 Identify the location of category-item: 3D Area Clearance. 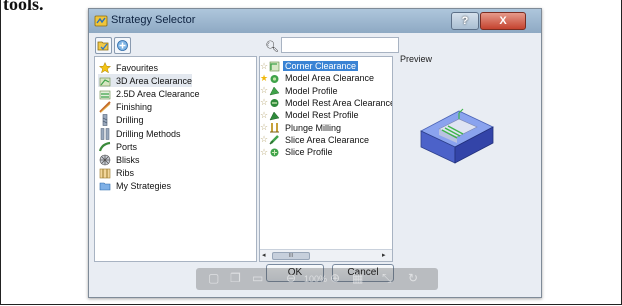
(145, 81).